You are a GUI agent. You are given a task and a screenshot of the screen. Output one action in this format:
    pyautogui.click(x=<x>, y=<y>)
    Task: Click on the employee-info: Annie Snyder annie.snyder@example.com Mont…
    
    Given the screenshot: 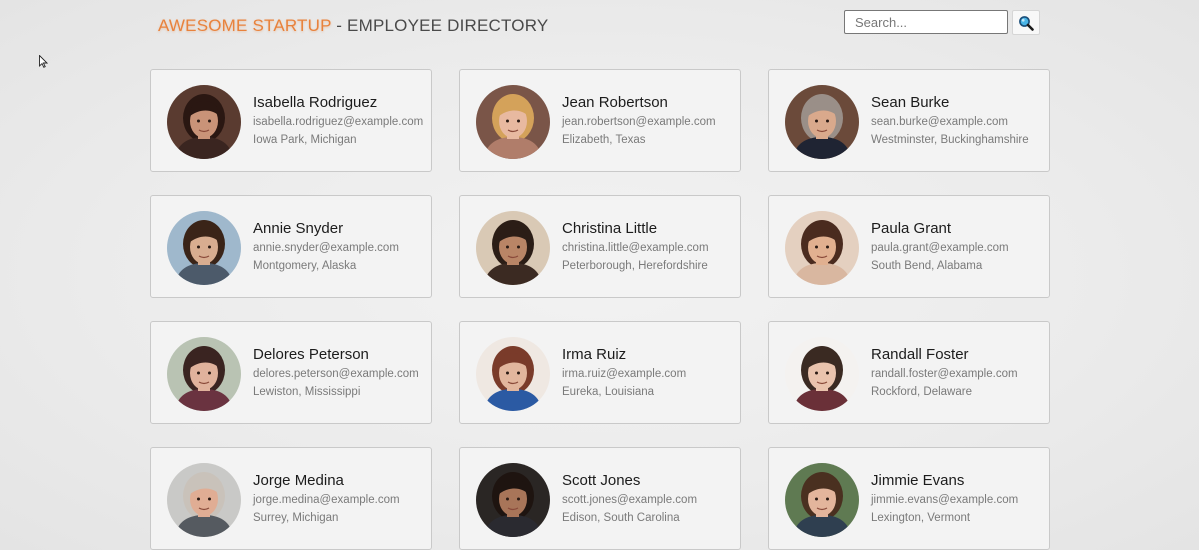 What is the action you would take?
    pyautogui.click(x=339, y=247)
    